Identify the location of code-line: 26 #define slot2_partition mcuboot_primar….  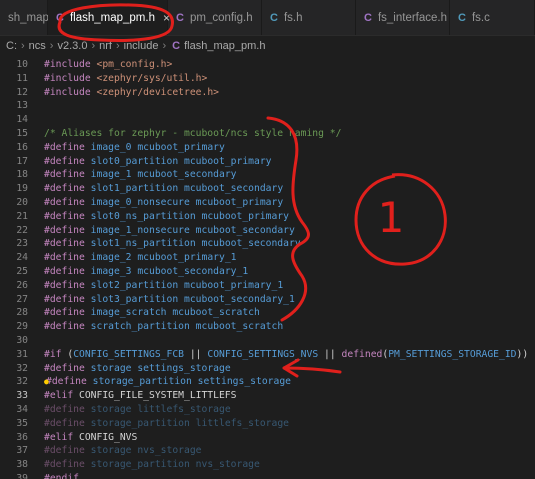
(267, 286).